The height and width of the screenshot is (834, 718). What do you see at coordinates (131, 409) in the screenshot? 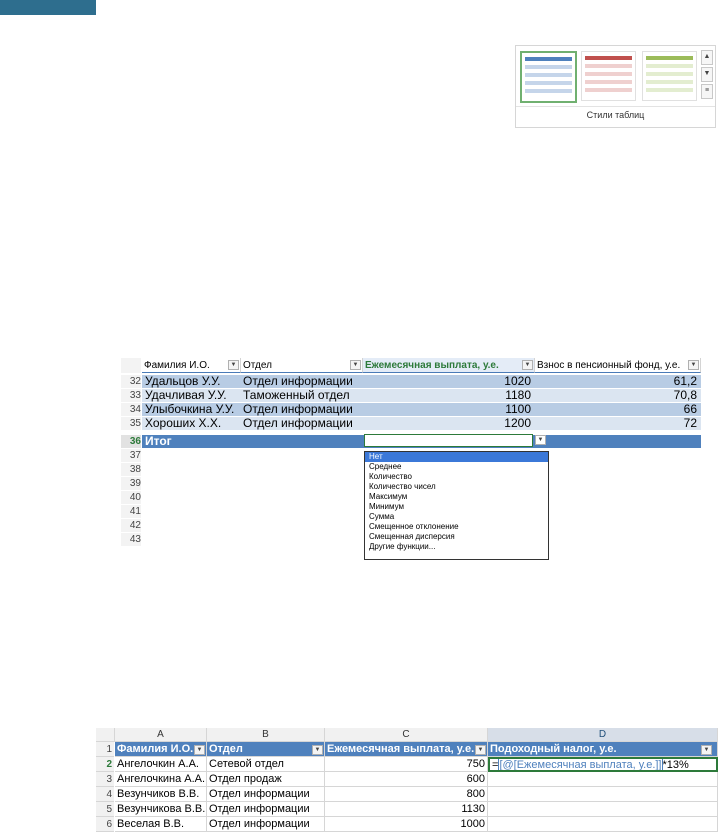
I see `row-number: 34` at bounding box center [131, 409].